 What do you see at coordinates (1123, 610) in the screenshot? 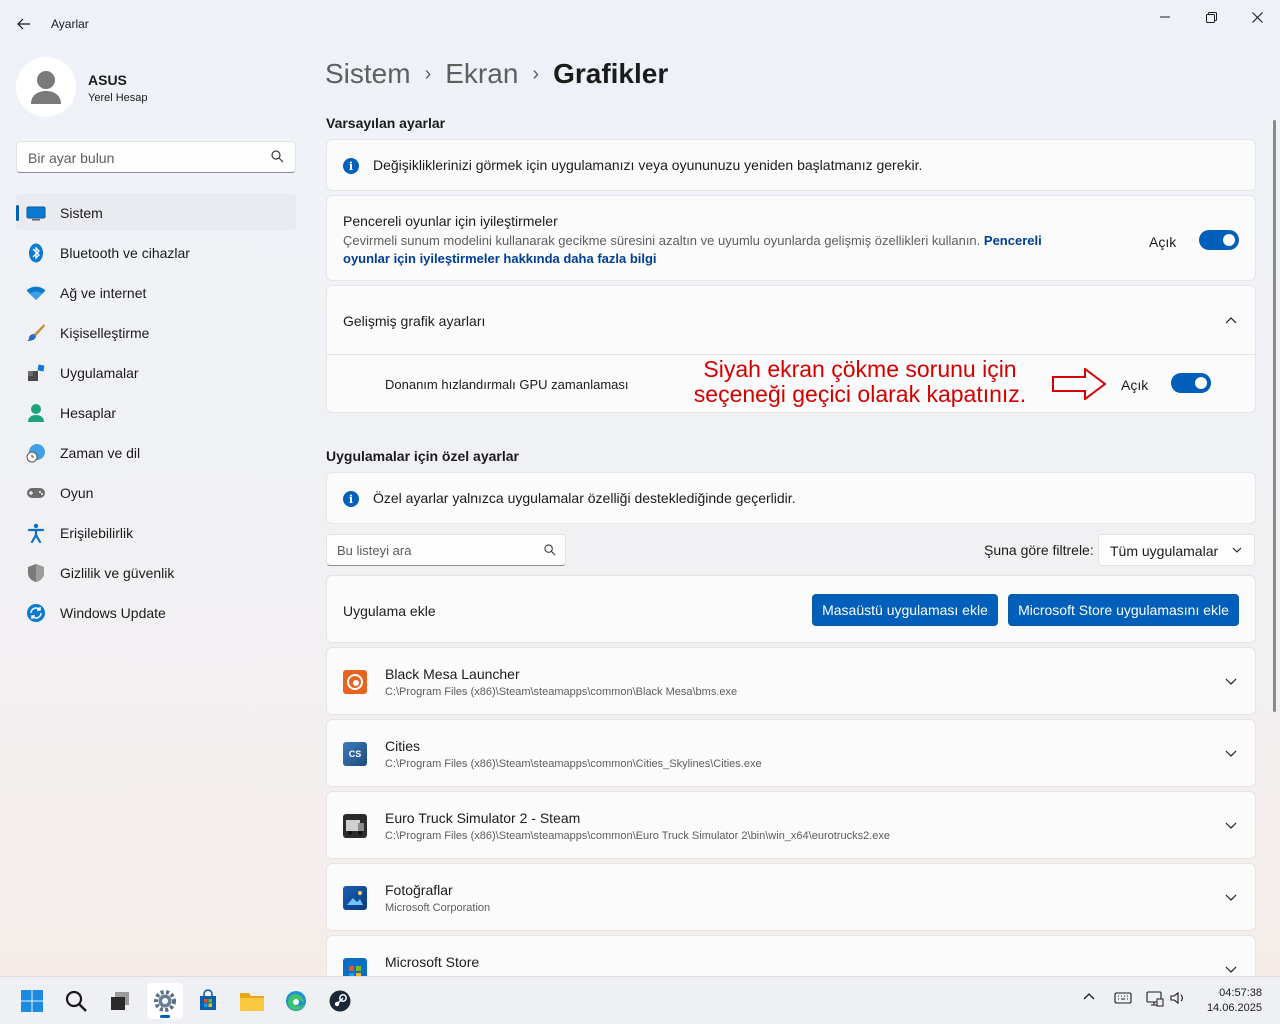
I see `add-store-app-button: Microsoft Store uygulamasını ekle` at bounding box center [1123, 610].